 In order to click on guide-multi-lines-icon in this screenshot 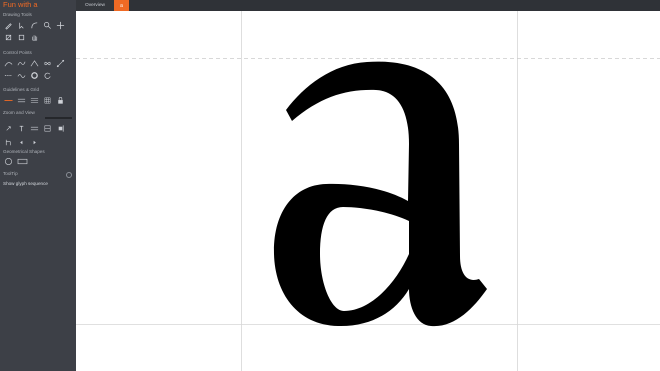, I will do `click(34, 100)`.